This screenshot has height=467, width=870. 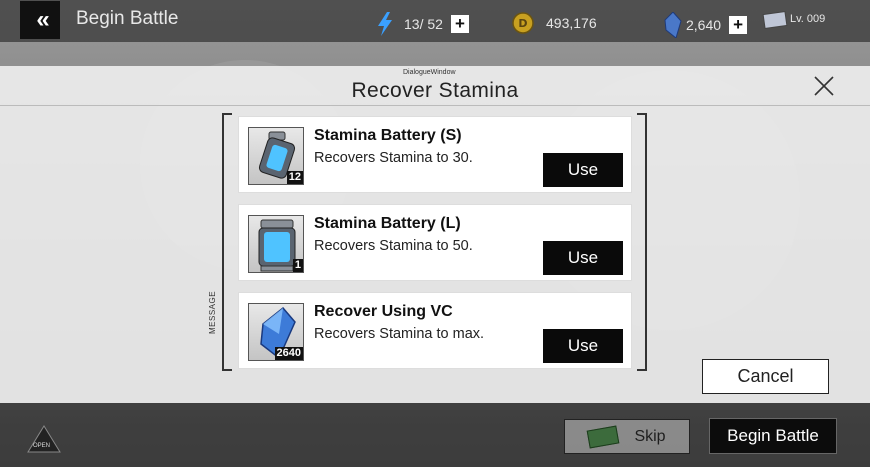 I want to click on stamina-value: 13/ 52, so click(x=423, y=24).